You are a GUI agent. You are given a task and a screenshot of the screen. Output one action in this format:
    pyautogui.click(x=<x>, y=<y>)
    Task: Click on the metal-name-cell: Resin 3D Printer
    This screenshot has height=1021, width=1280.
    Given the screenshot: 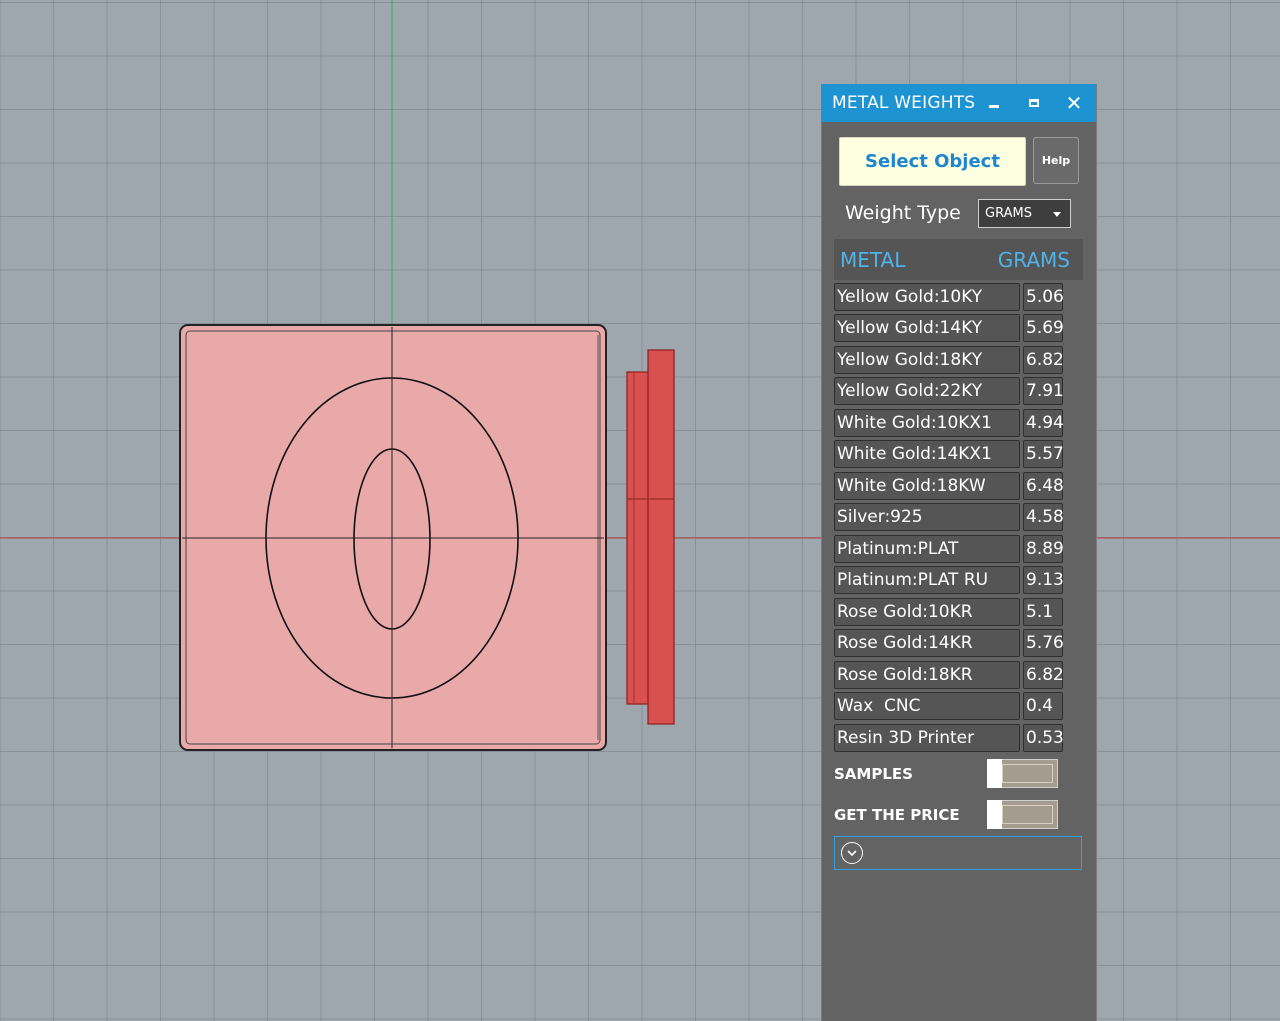 What is the action you would take?
    pyautogui.click(x=927, y=737)
    